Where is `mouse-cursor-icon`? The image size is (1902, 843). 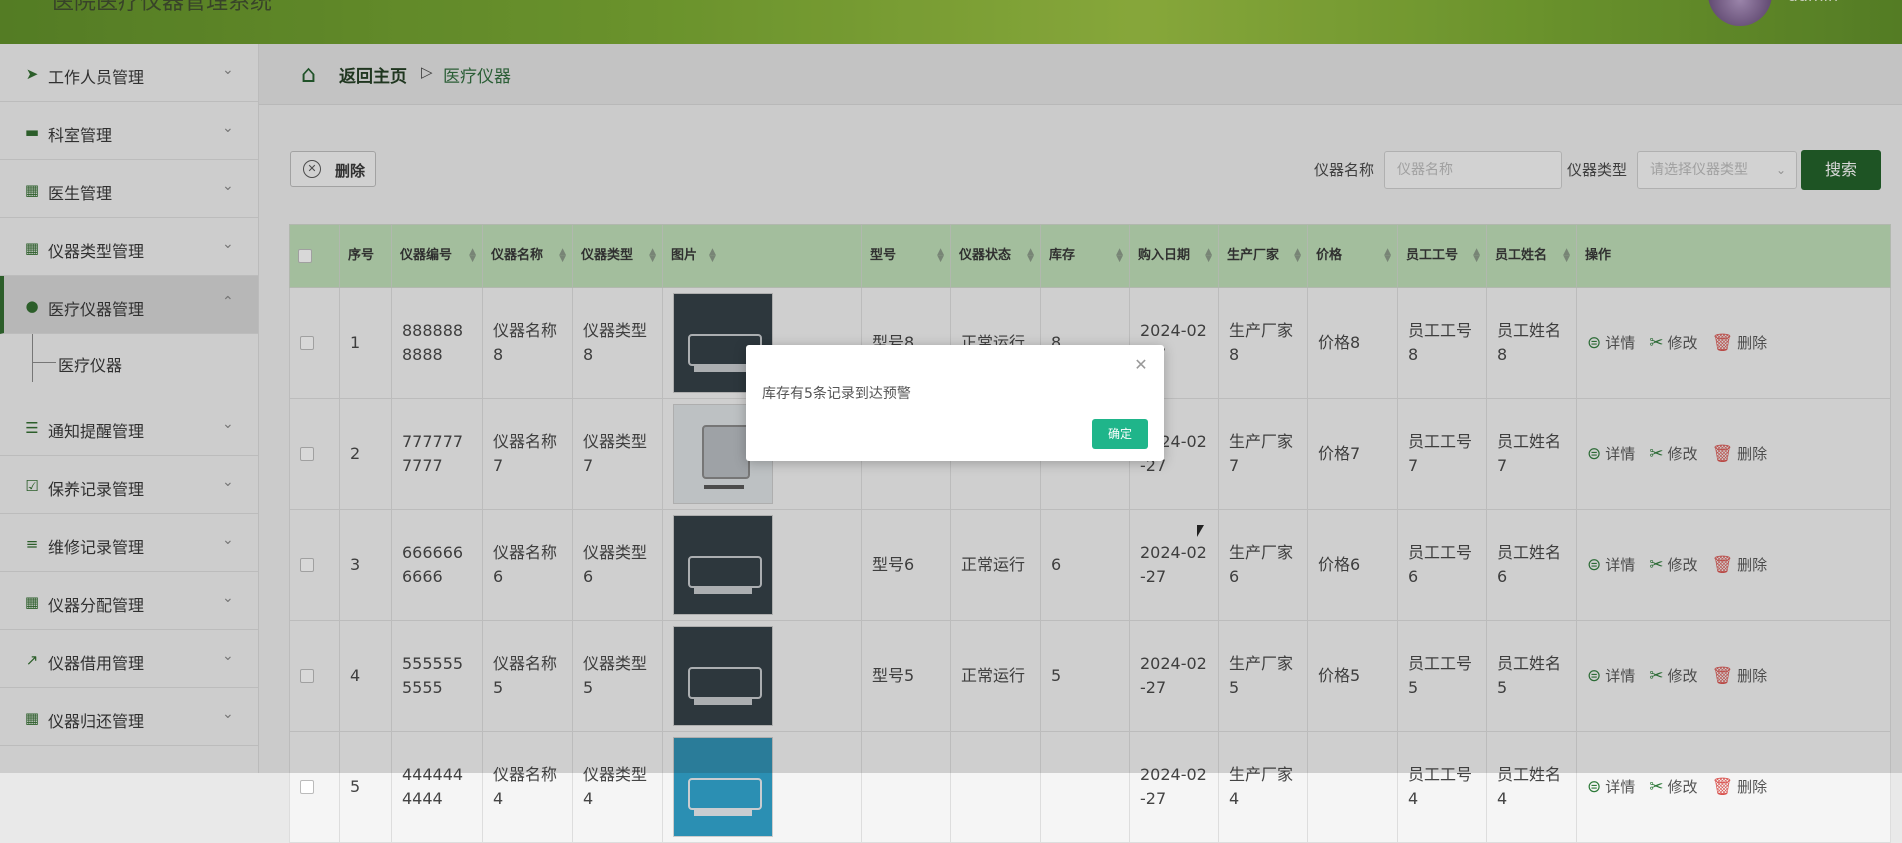
mouse-cursor-icon is located at coordinates (1200, 531).